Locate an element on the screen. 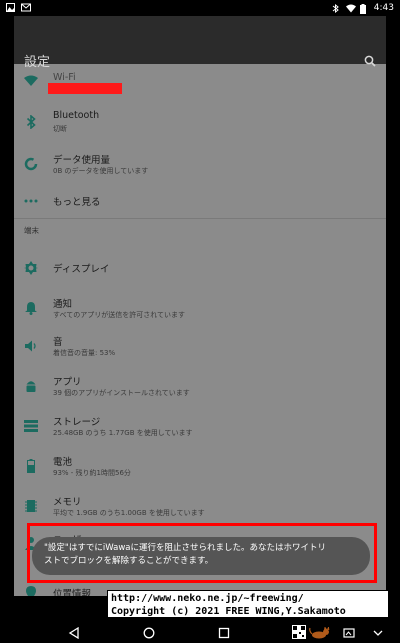 Image resolution: width=400 pixels, height=643 pixels. mail-icon is located at coordinates (26, 7).